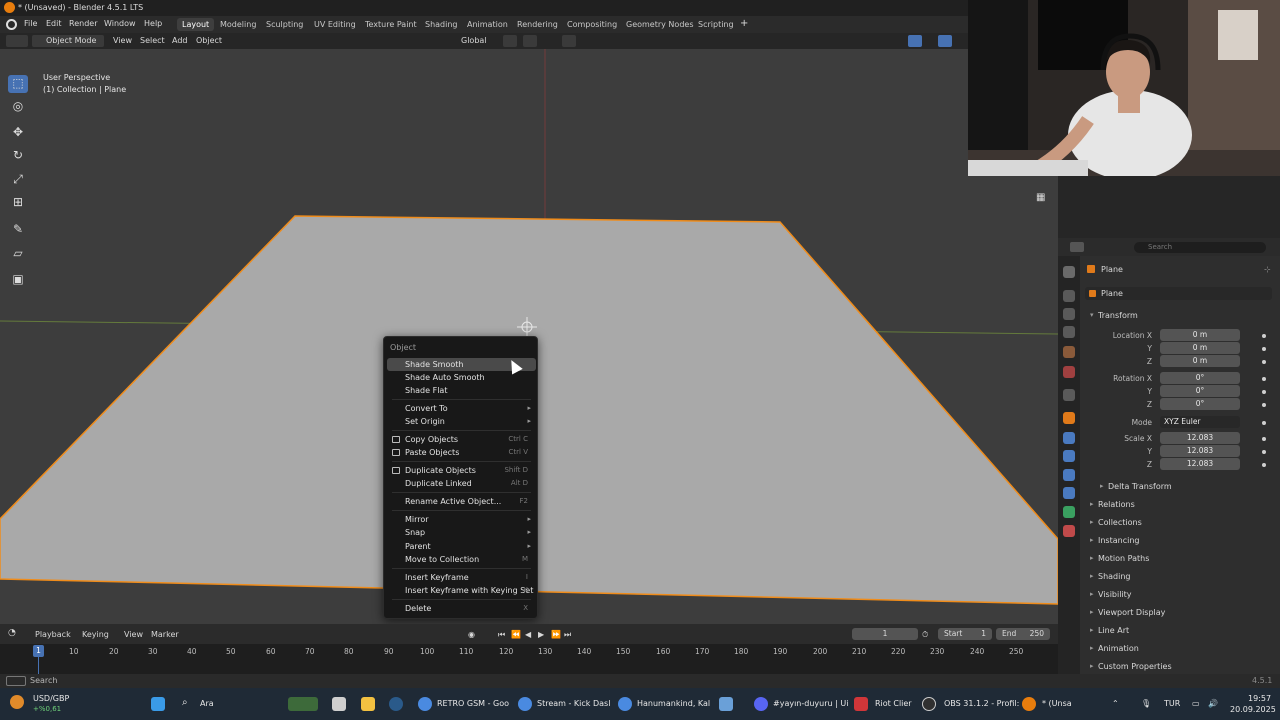 The image size is (1280, 720). What do you see at coordinates (461, 408) in the screenshot?
I see `menu-item-convert-to: Convert To ▸` at bounding box center [461, 408].